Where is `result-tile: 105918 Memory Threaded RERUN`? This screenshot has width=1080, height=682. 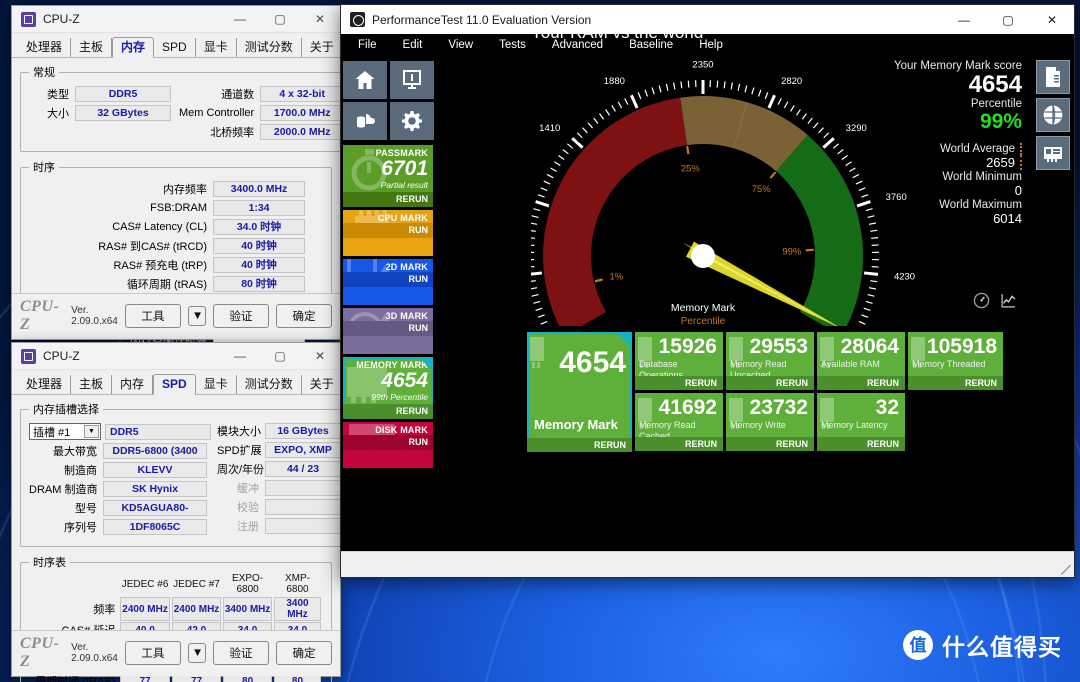
result-tile: 105918 Memory Threaded RERUN is located at coordinates (955, 361).